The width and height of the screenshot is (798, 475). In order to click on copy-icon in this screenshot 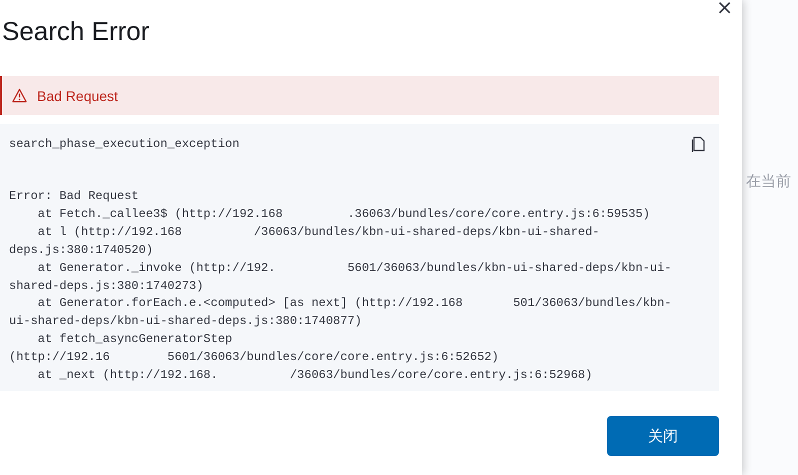, I will do `click(699, 144)`.